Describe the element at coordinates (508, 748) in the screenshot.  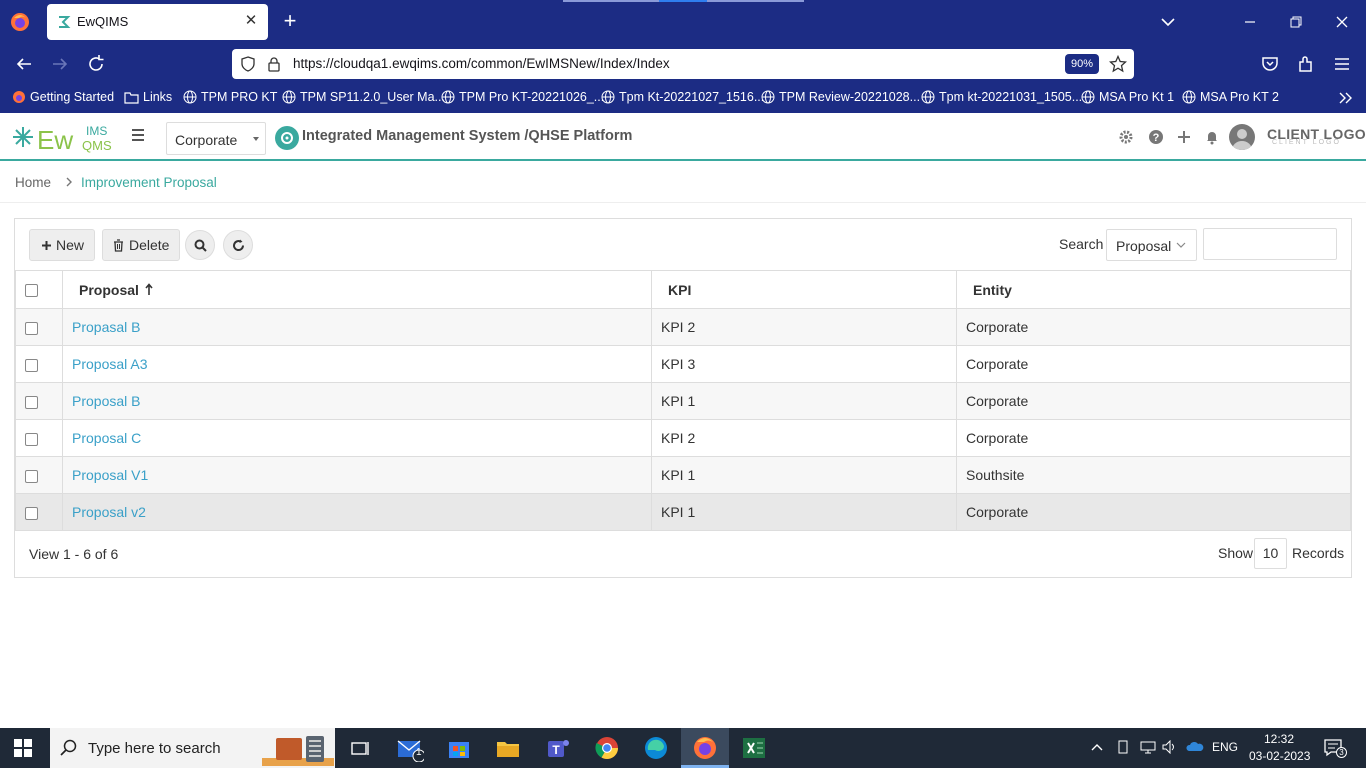
I see `file-explorer-icon` at that location.